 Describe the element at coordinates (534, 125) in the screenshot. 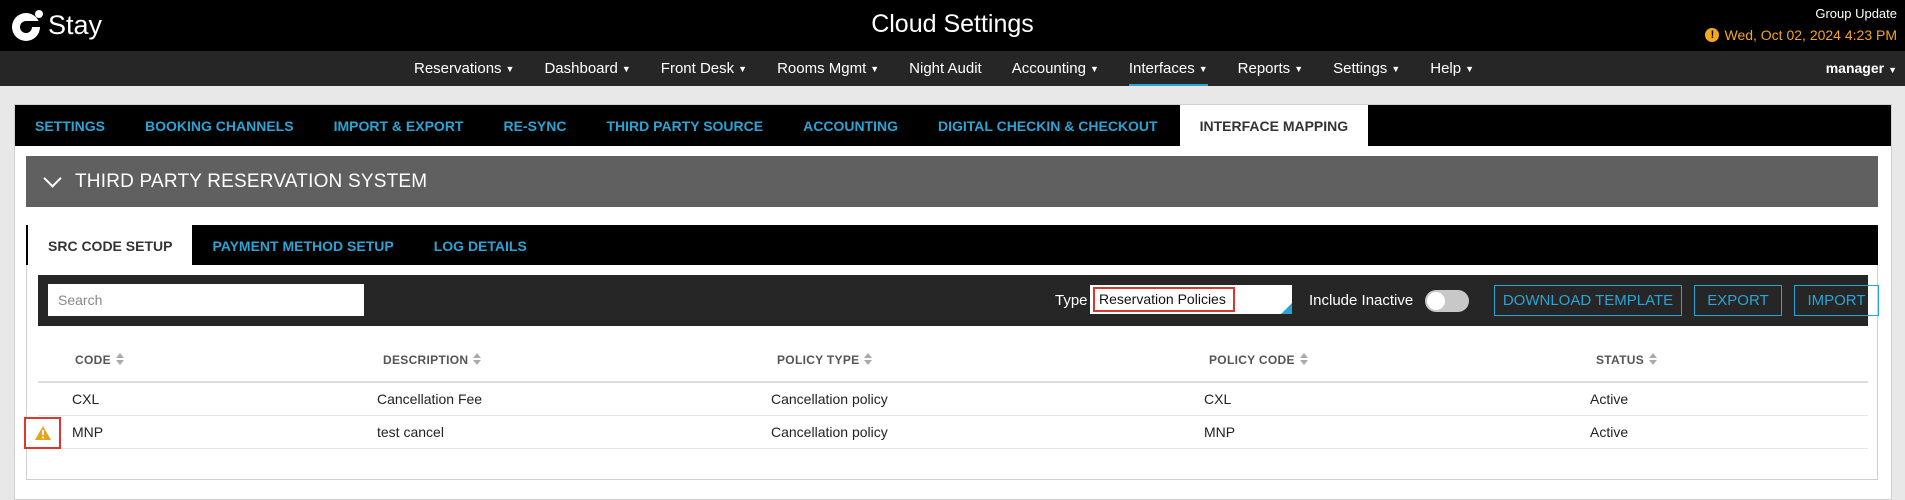

I see `tab-re-sync: RE-SYNC` at that location.